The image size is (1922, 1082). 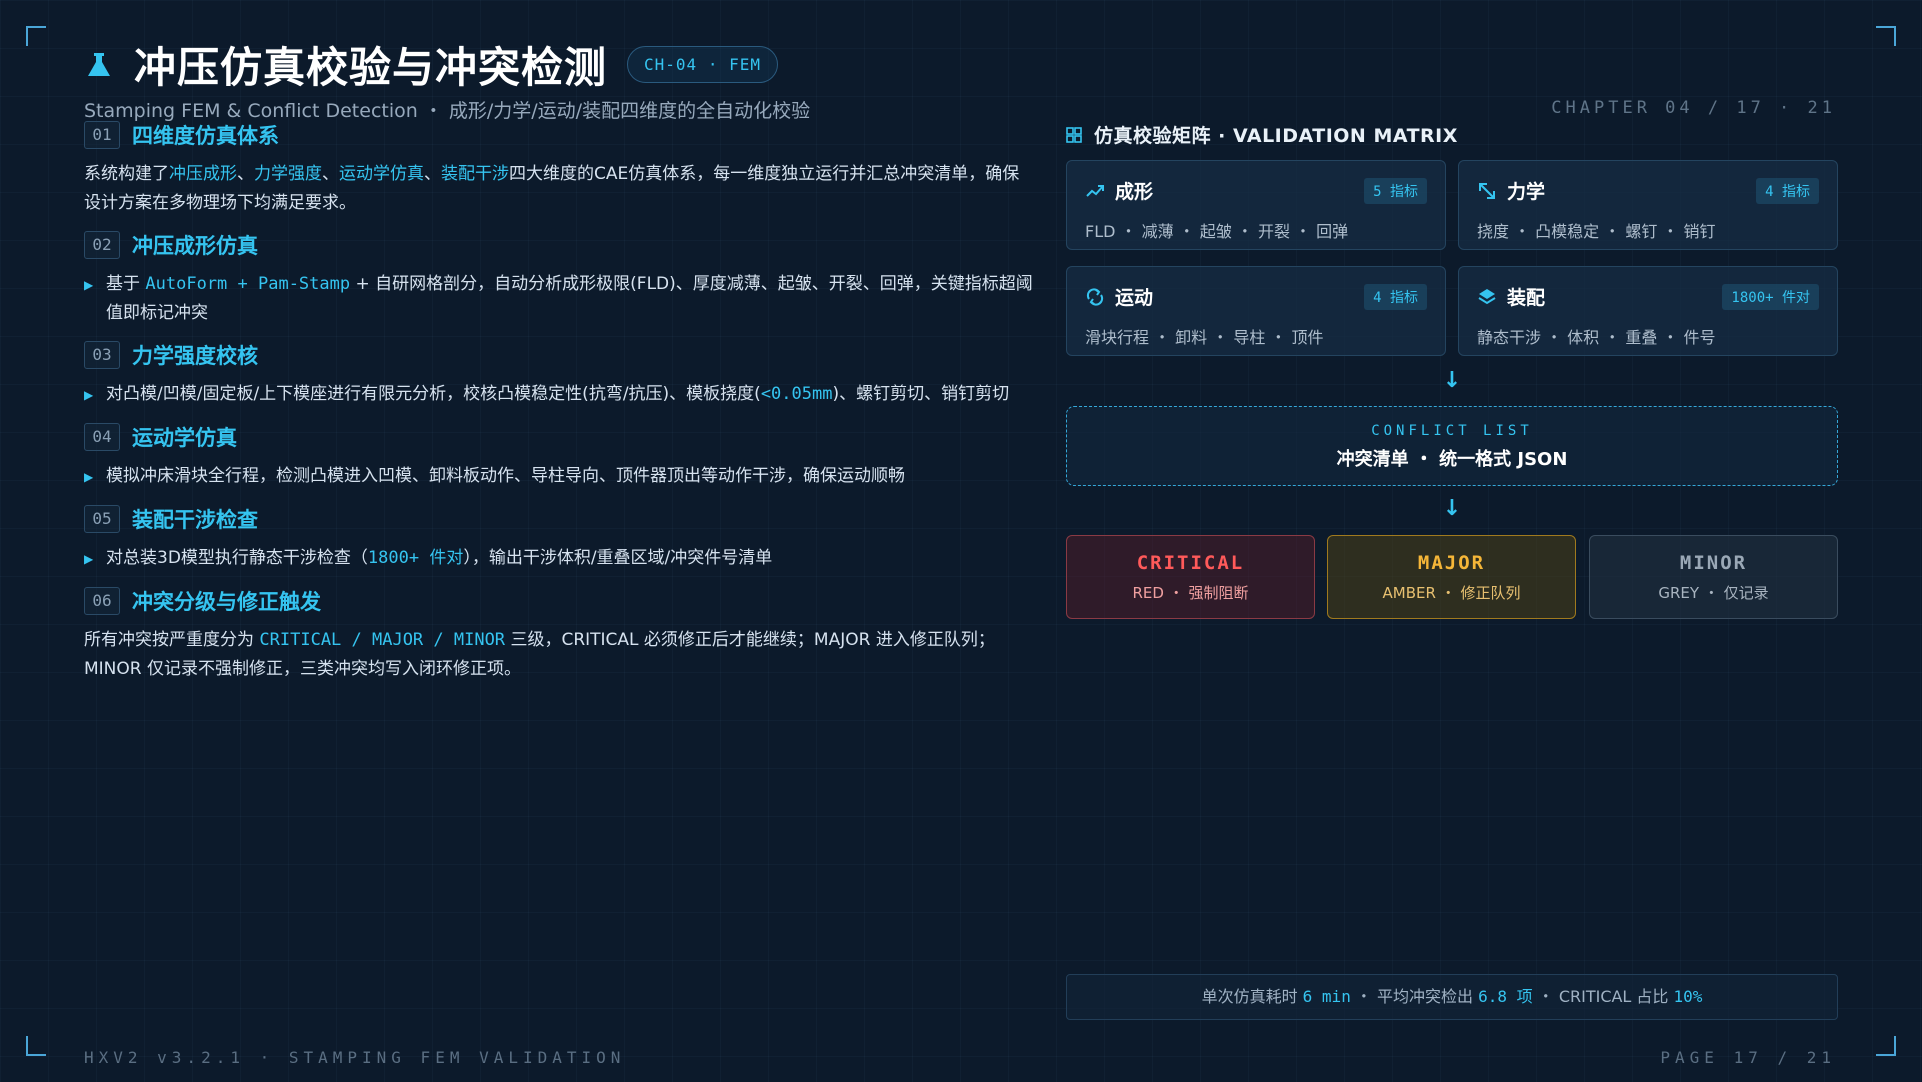 I want to click on severity-major: MAJOR AMBER ・ 修正队列, so click(x=1451, y=577).